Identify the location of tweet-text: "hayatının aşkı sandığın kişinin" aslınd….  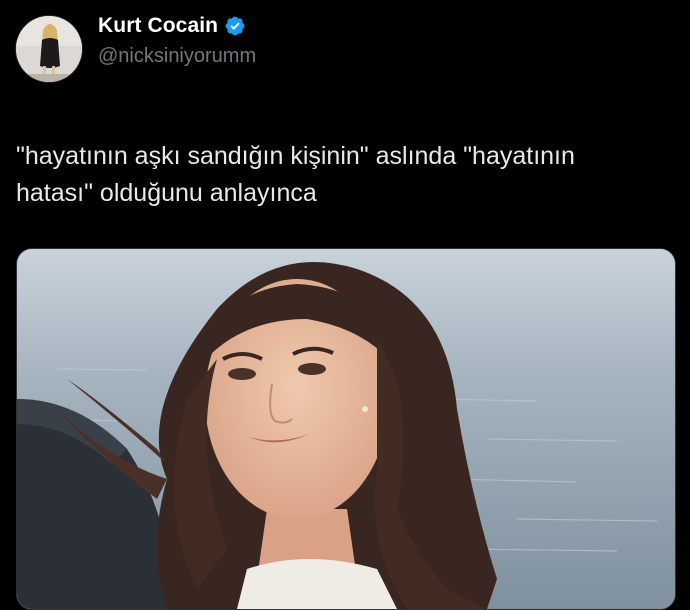
(336, 175).